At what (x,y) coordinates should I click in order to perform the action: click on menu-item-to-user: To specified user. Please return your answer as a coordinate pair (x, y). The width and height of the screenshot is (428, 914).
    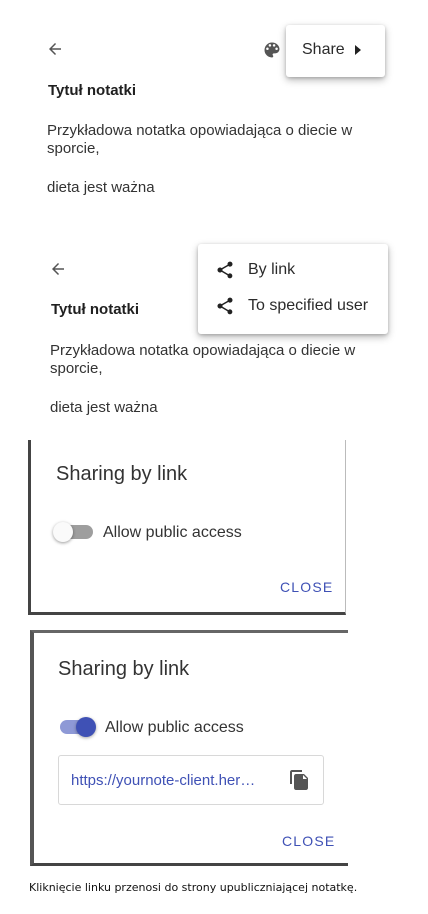
    Looking at the image, I should click on (291, 306).